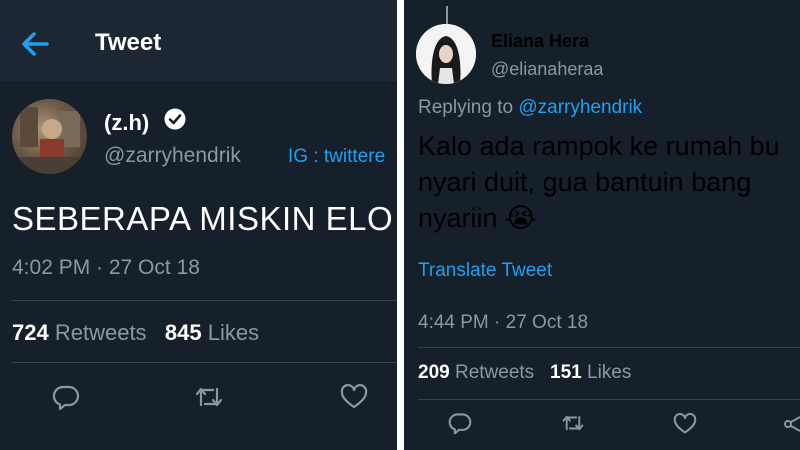 The width and height of the screenshot is (800, 450). Describe the element at coordinates (175, 119) in the screenshot. I see `verified-badge-icon` at that location.